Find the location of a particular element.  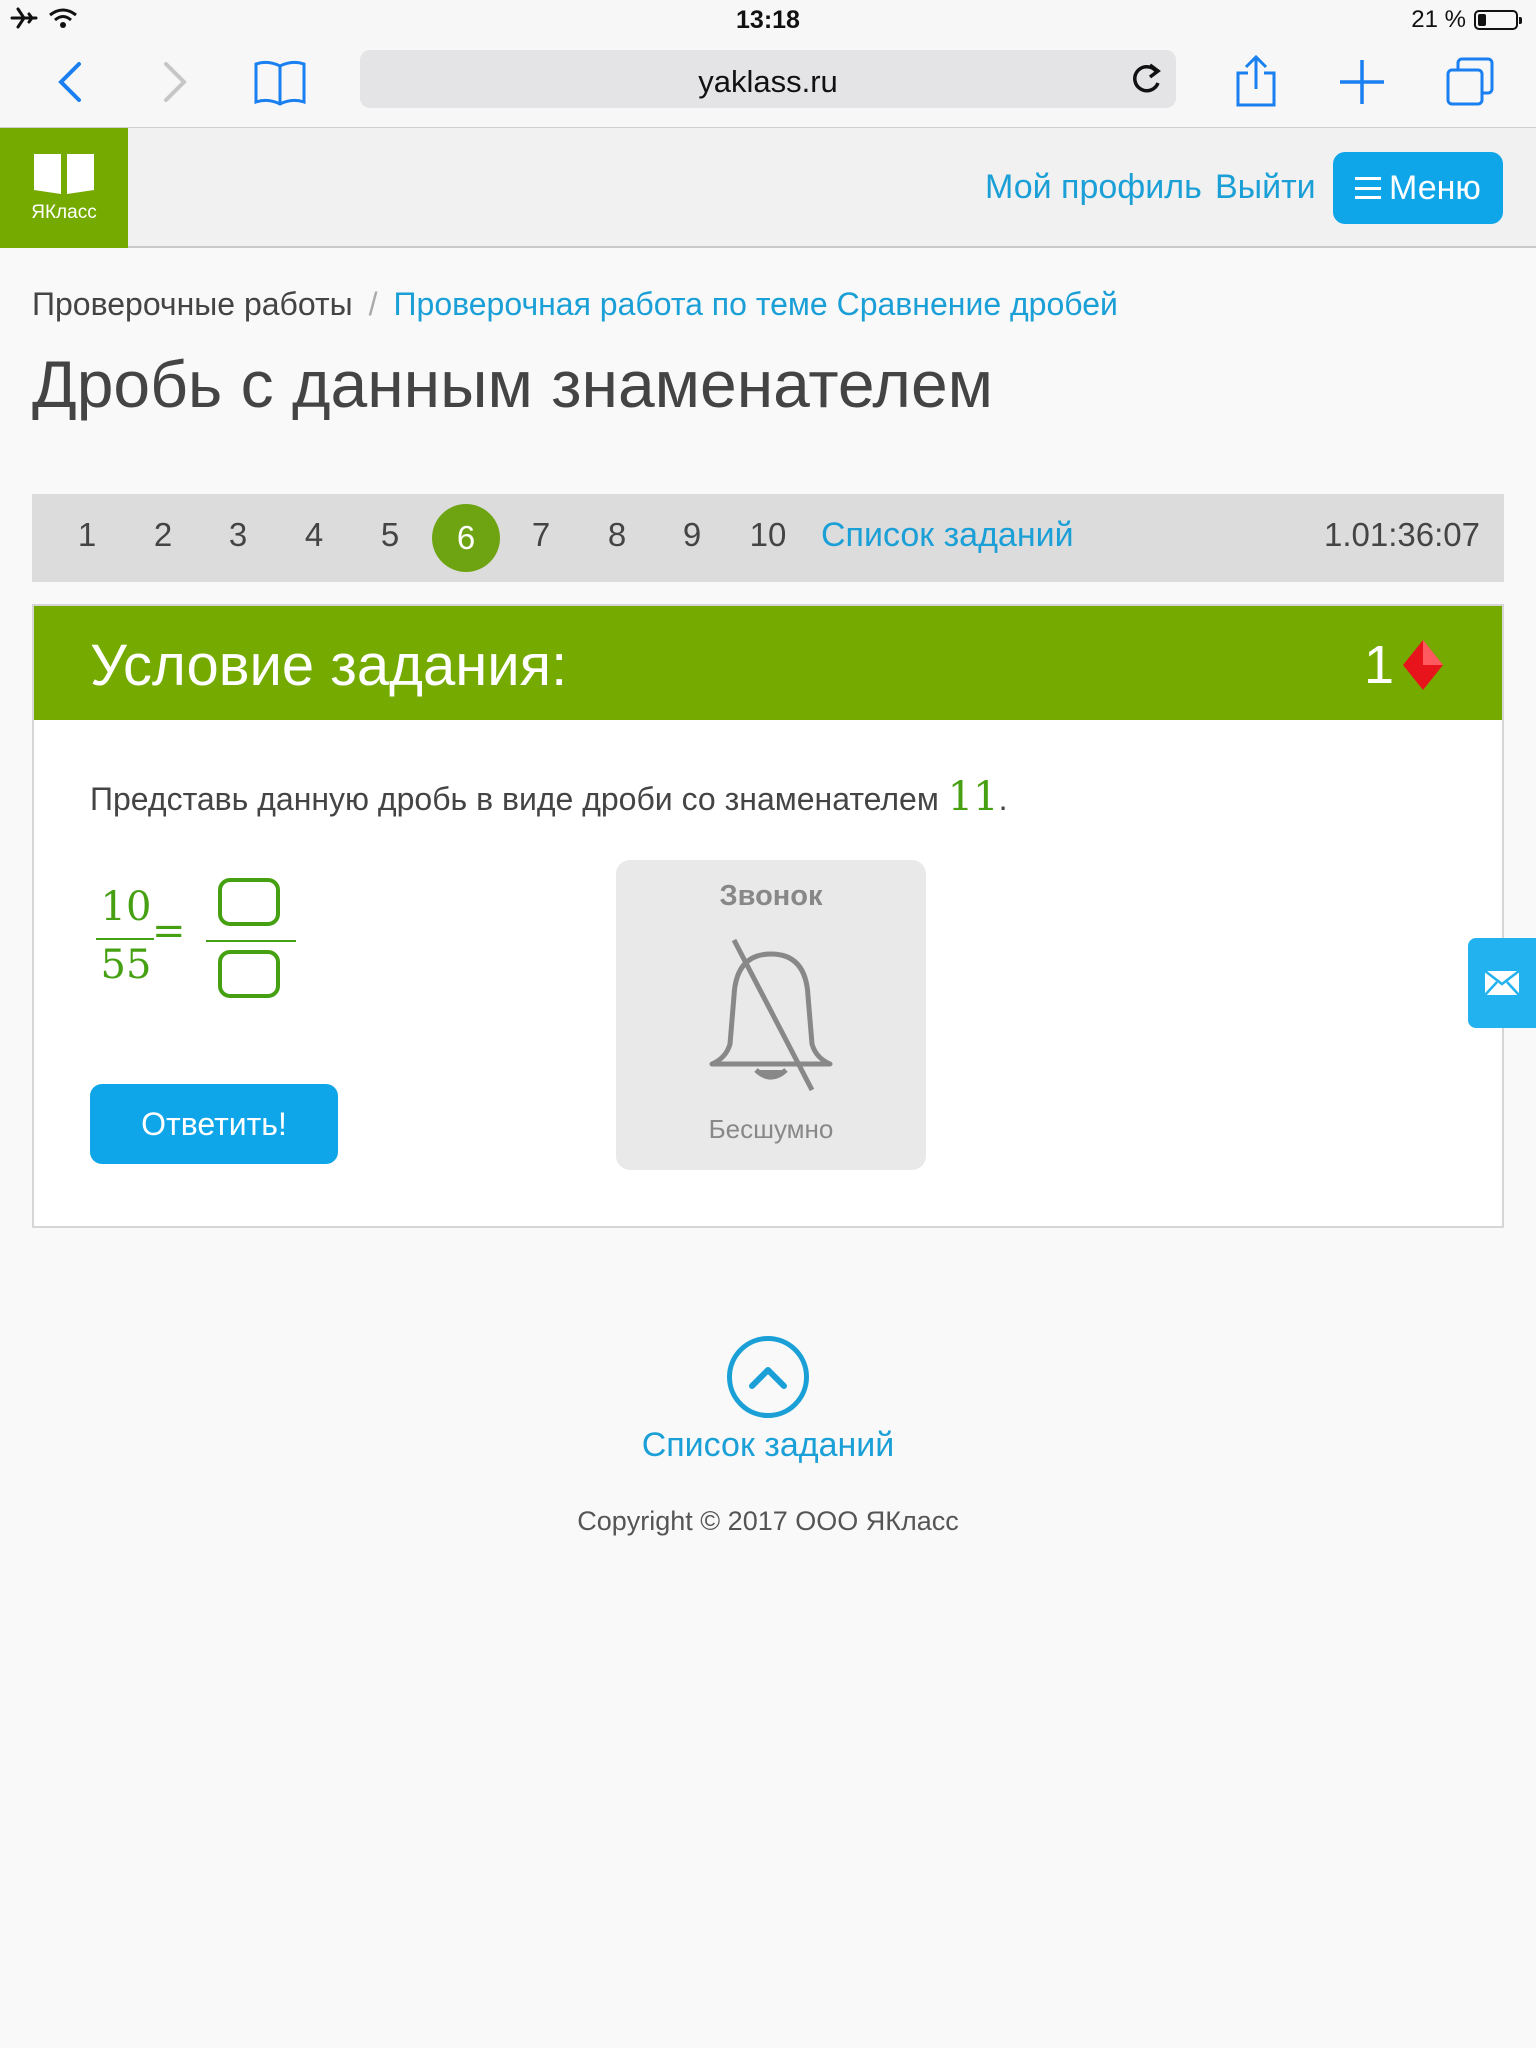

status-right: 21 % is located at coordinates (1466, 20).